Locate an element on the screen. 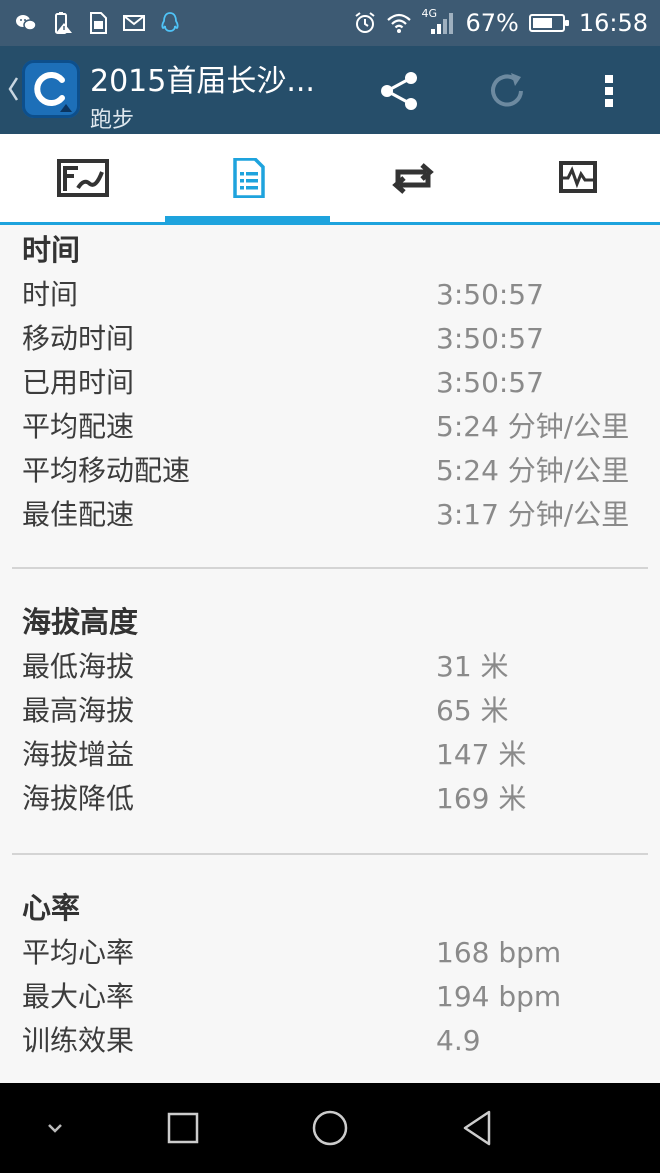 This screenshot has width=660, height=1173. back-triangle-icon is located at coordinates (477, 1128).